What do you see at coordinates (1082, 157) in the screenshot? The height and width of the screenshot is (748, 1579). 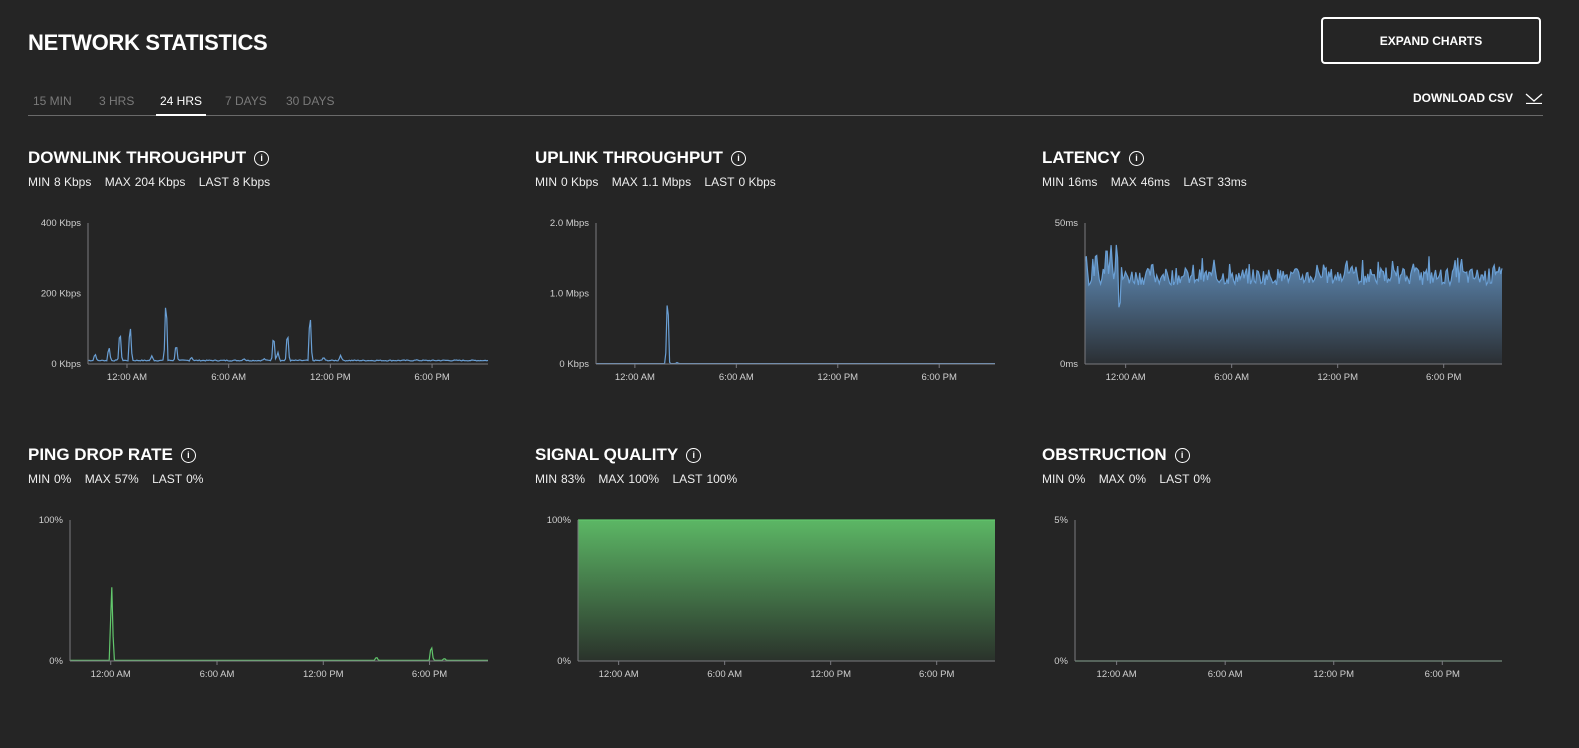 I see `panel-title: LATENCY` at bounding box center [1082, 157].